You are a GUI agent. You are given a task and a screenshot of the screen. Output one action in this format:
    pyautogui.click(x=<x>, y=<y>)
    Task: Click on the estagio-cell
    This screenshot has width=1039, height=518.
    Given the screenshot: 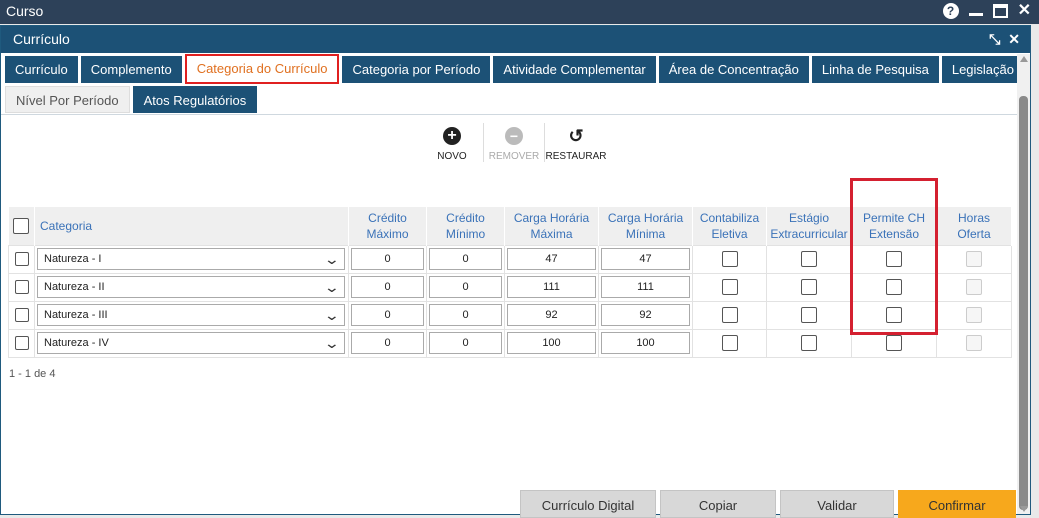 What is the action you would take?
    pyautogui.click(x=809, y=343)
    